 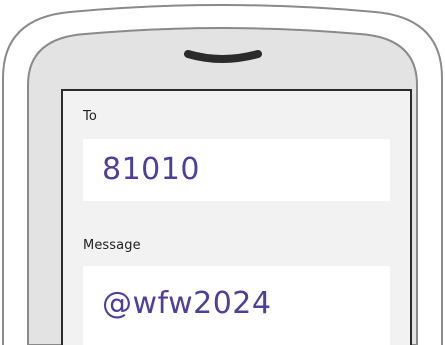 What do you see at coordinates (187, 303) in the screenshot?
I see `message-value: @wfw2024` at bounding box center [187, 303].